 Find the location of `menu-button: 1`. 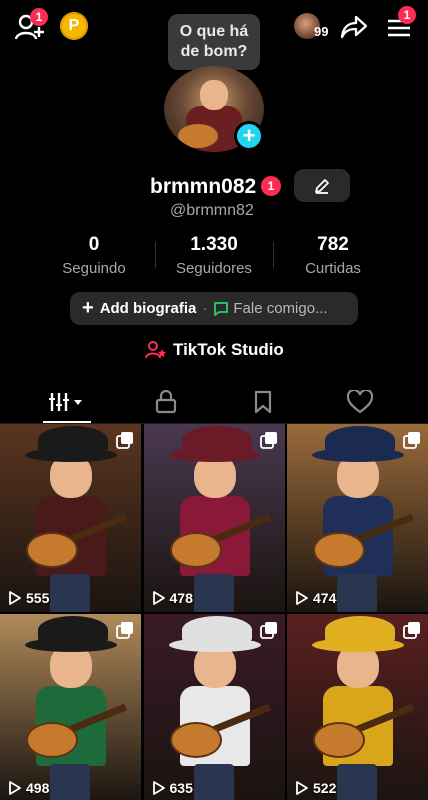

menu-button: 1 is located at coordinates (400, 24).